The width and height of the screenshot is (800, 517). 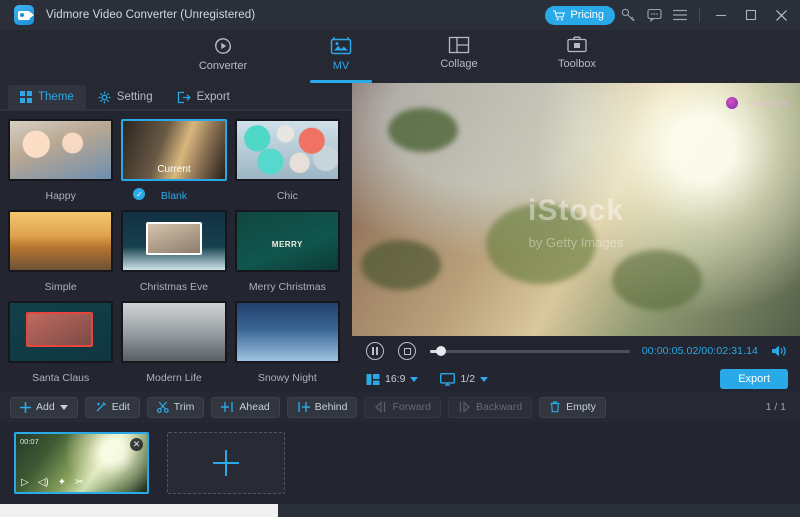 I want to click on stop-button, so click(x=407, y=351).